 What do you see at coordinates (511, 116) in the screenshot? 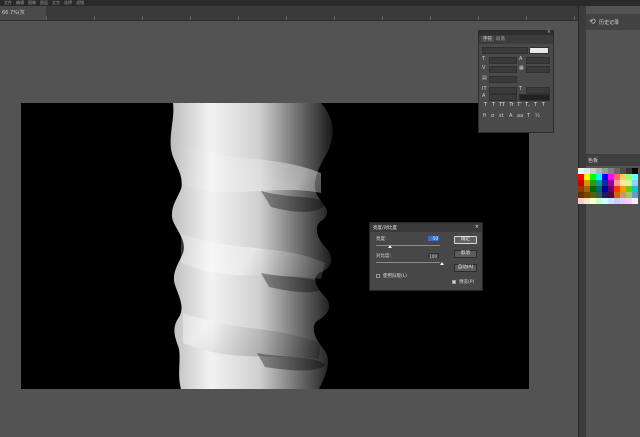
I see `stylistic-icon: A` at bounding box center [511, 116].